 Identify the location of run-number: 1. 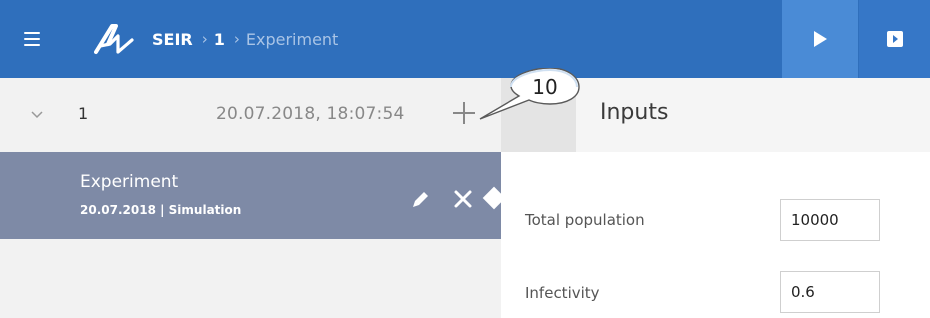
(83, 113).